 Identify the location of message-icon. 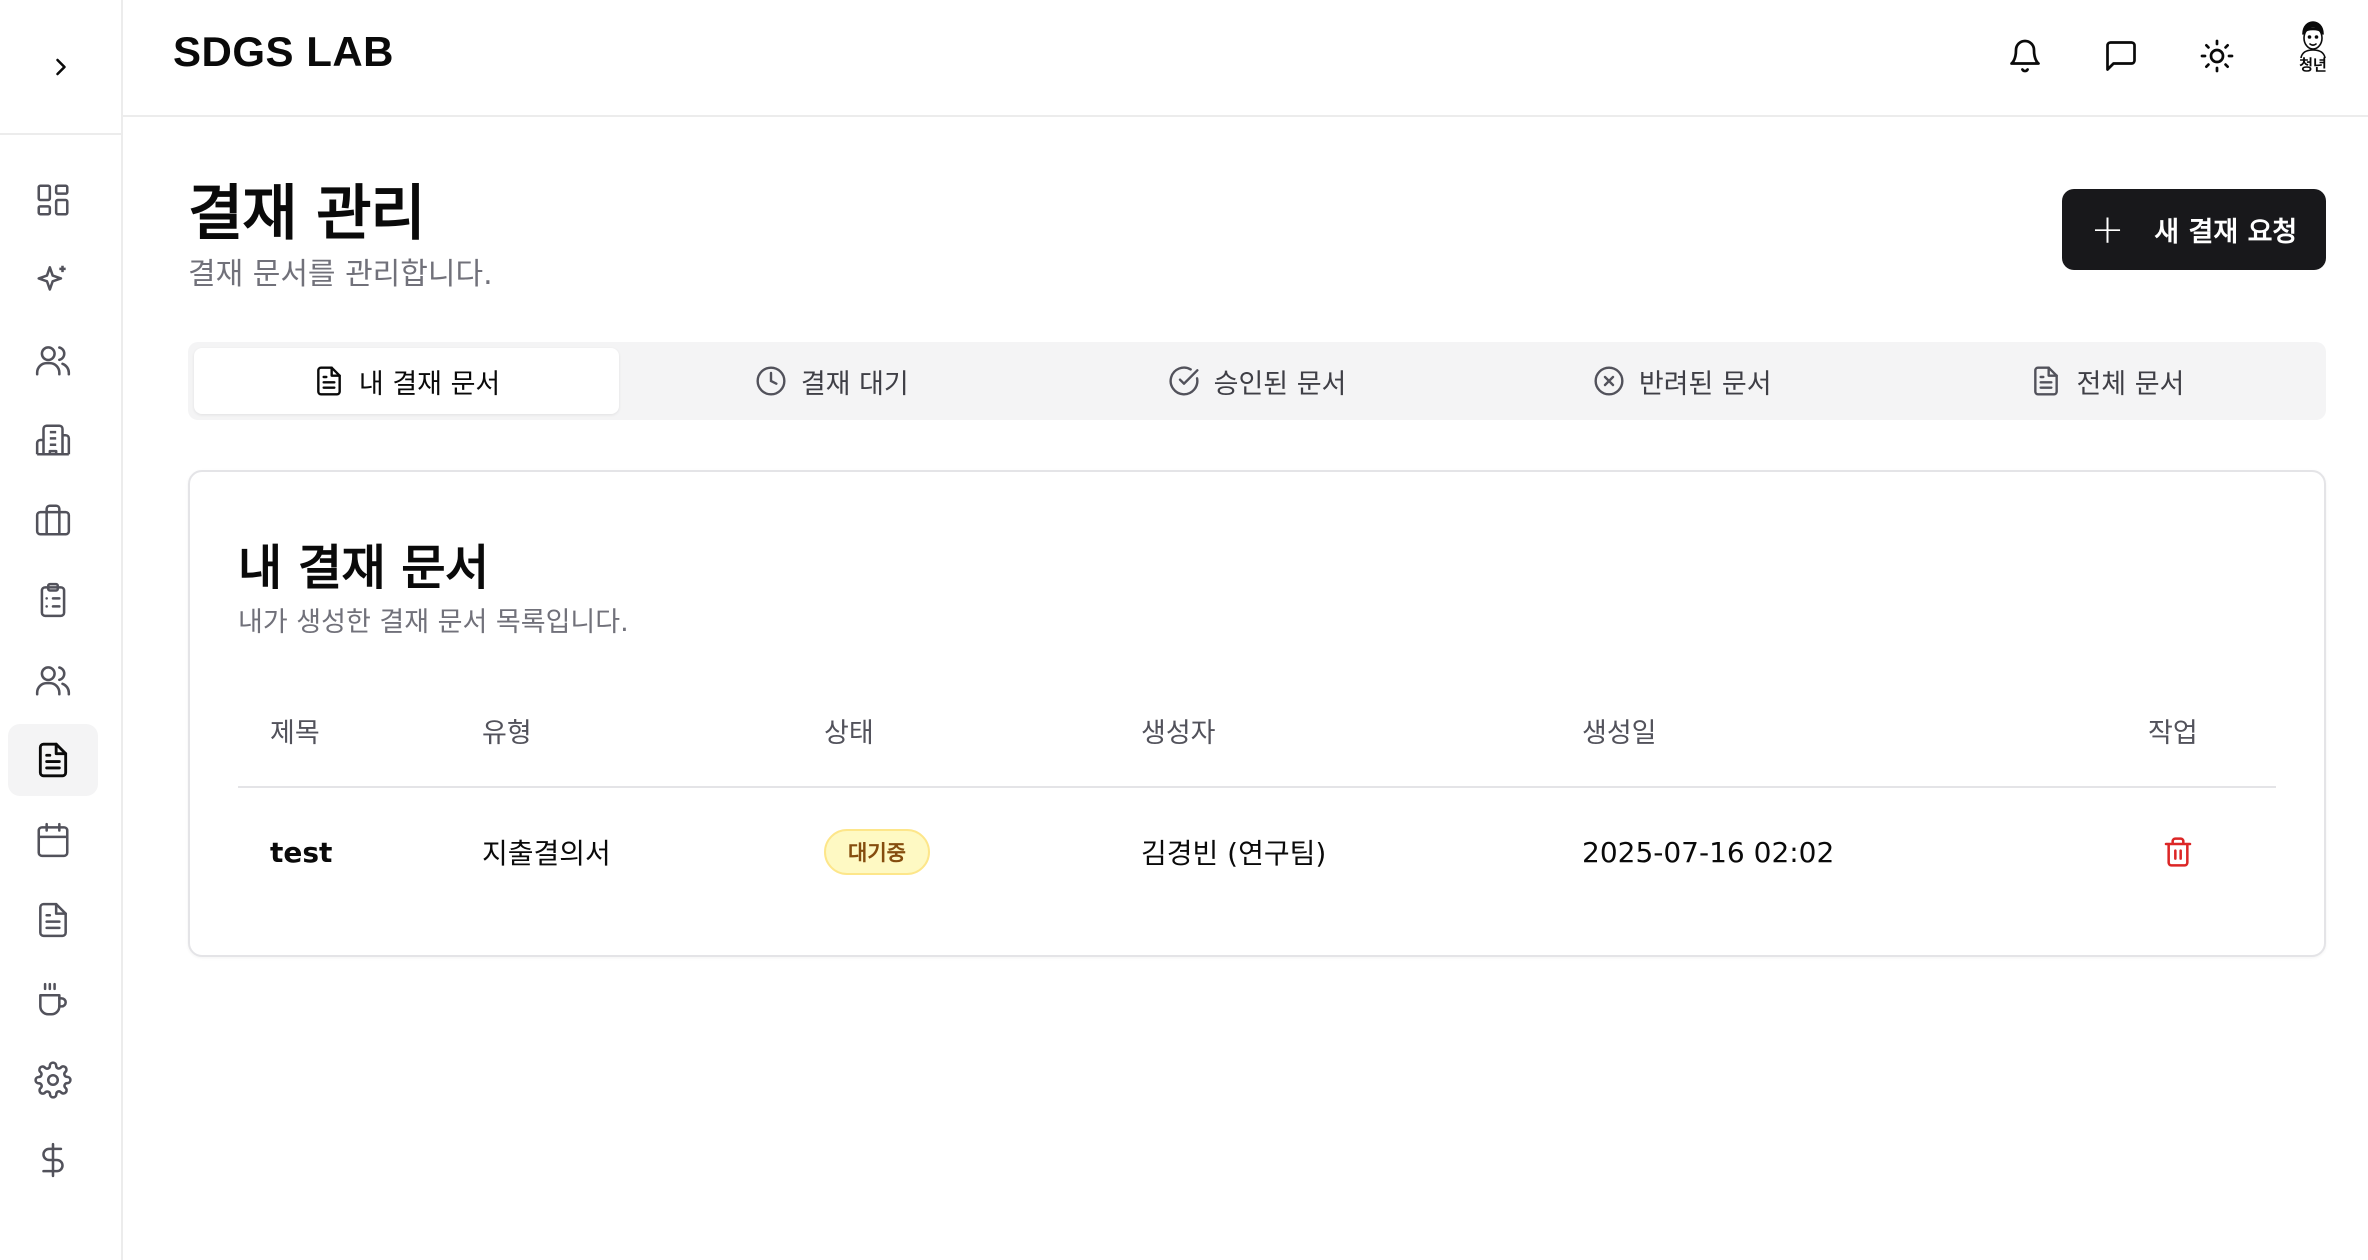
(2121, 56).